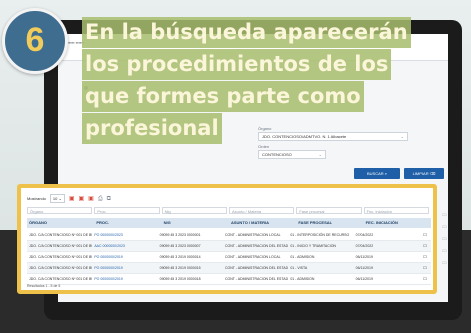 The height and width of the screenshot is (333, 471). Describe the element at coordinates (60, 223) in the screenshot. I see `column-header: ÓRGANO` at that location.